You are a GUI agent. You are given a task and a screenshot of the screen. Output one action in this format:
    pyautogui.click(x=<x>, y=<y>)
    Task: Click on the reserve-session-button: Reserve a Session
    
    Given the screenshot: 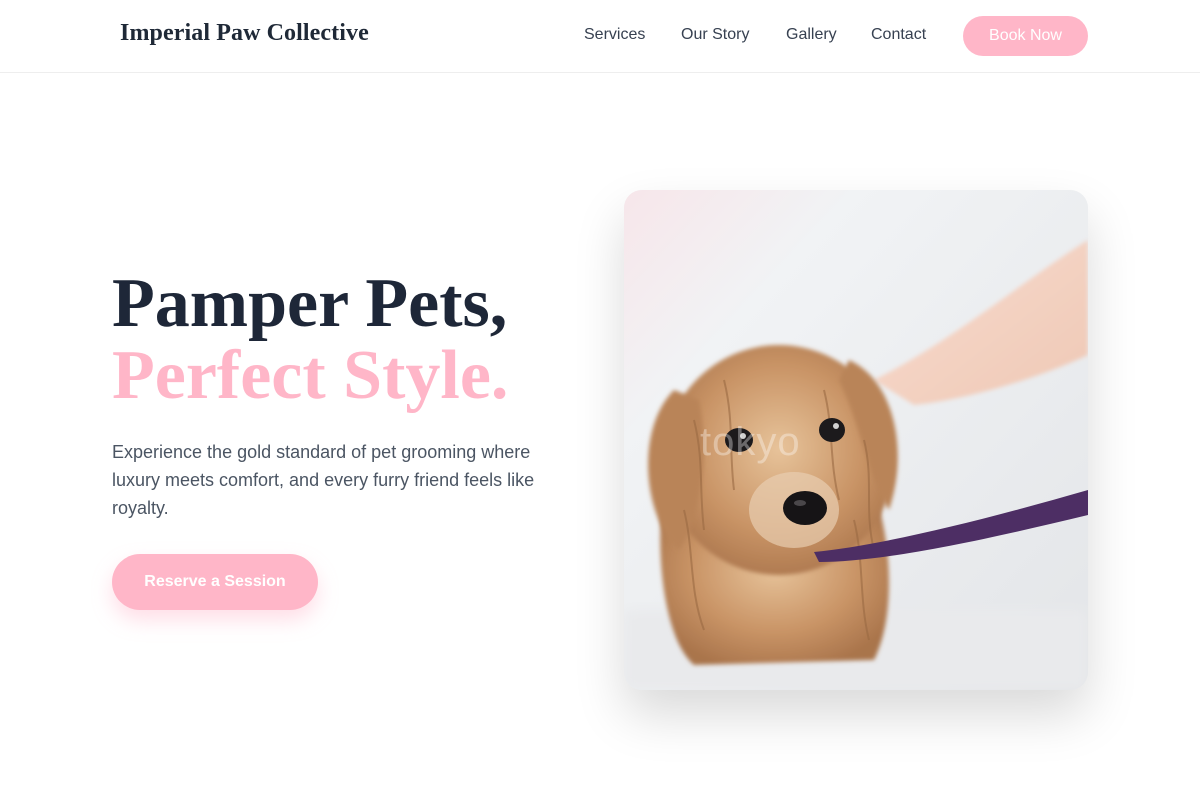 What is the action you would take?
    pyautogui.click(x=215, y=582)
    